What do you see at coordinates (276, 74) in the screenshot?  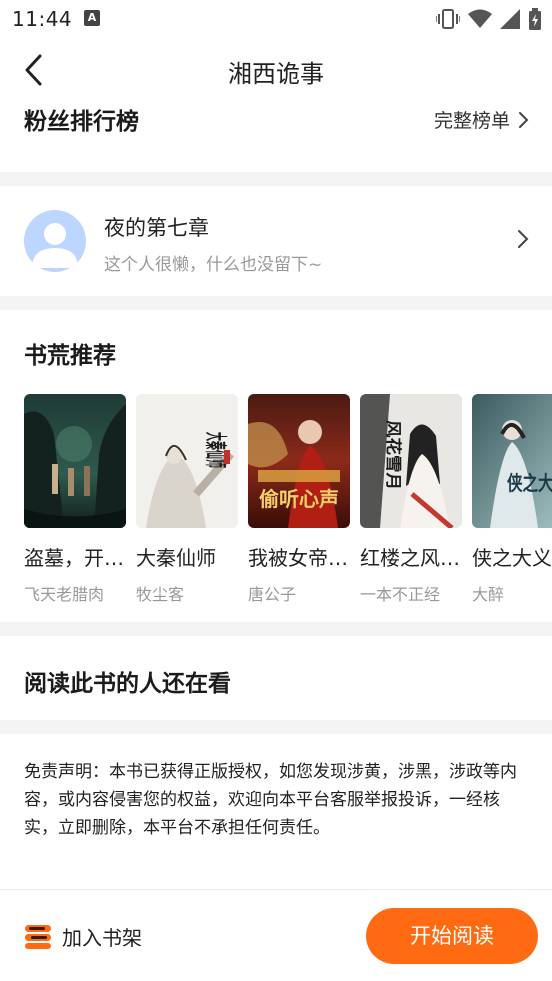 I see `page-title: 湘西诡事` at bounding box center [276, 74].